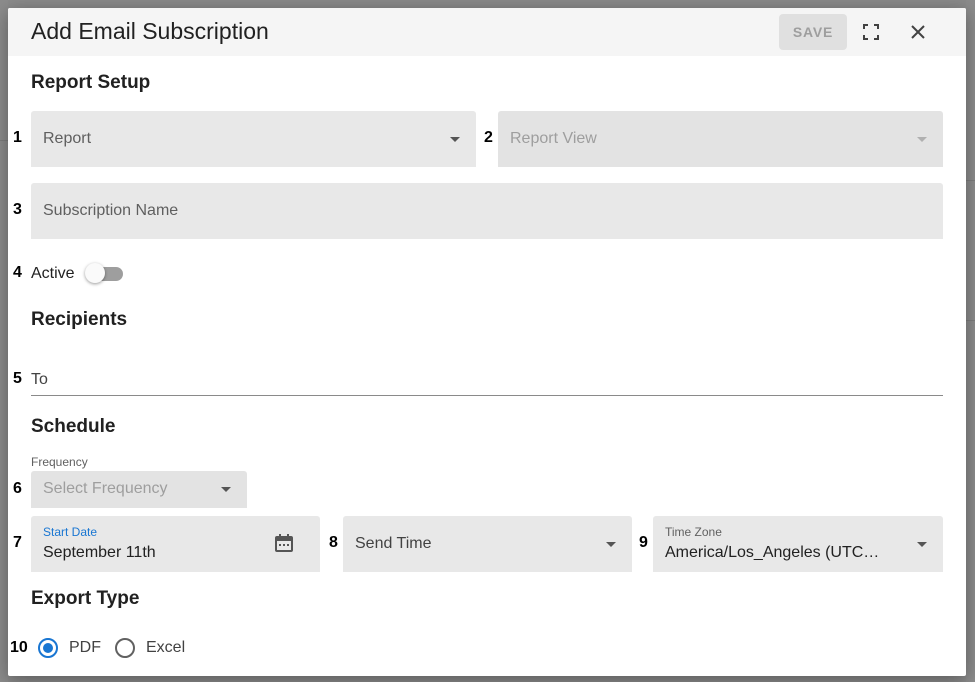  I want to click on step-number: 10, so click(19, 647).